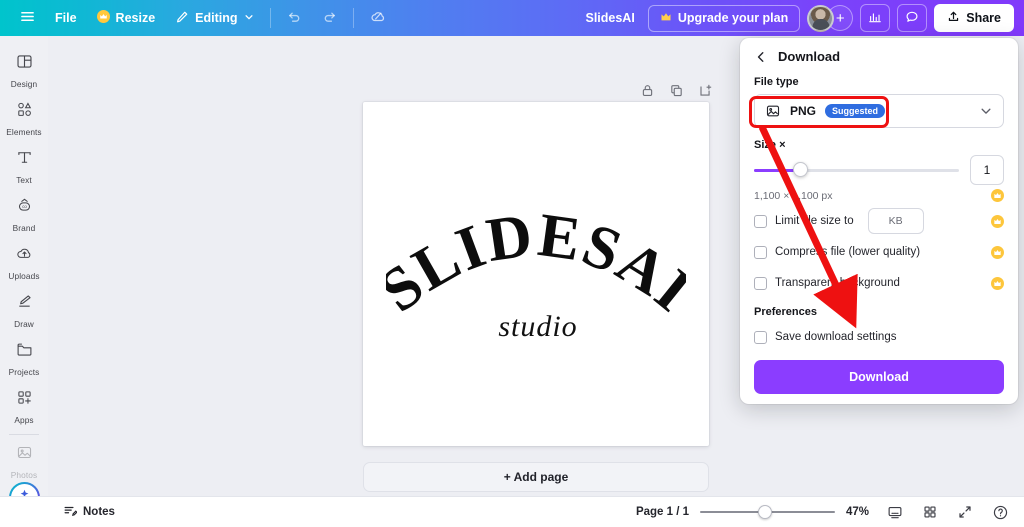 This screenshot has height=527, width=1024. Describe the element at coordinates (733, 18) in the screenshot. I see `upgrade-plan-label: Upgrade your plan` at that location.